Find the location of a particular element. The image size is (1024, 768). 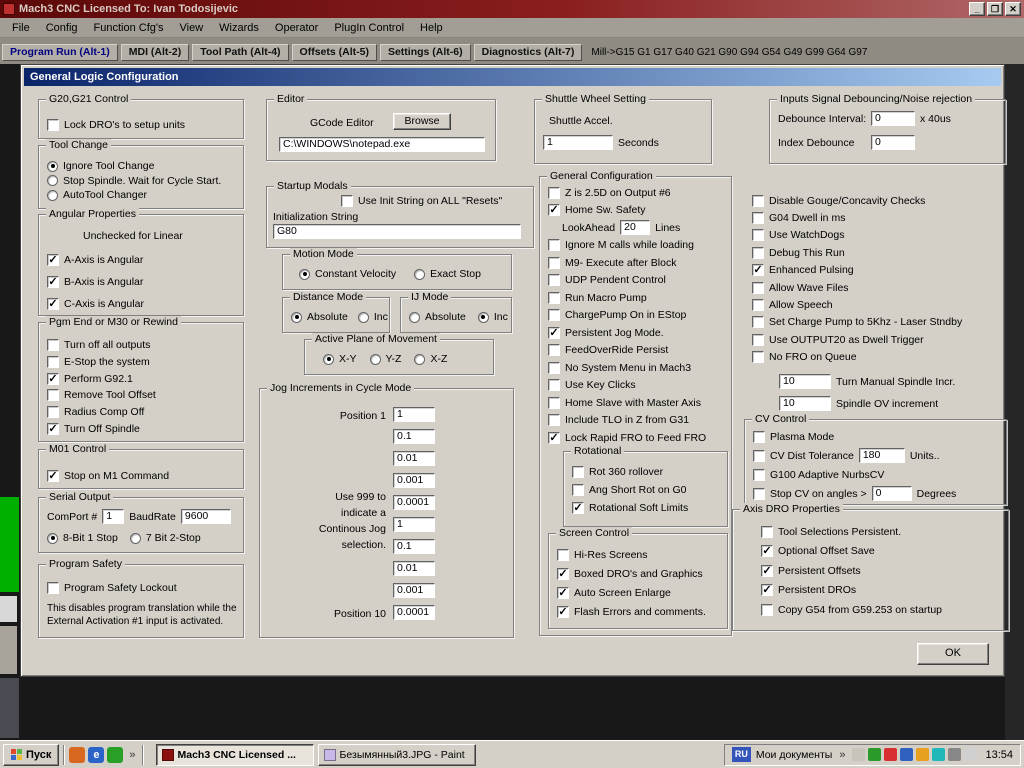

menu-plugin-control: PlugIn Control is located at coordinates (369, 28).